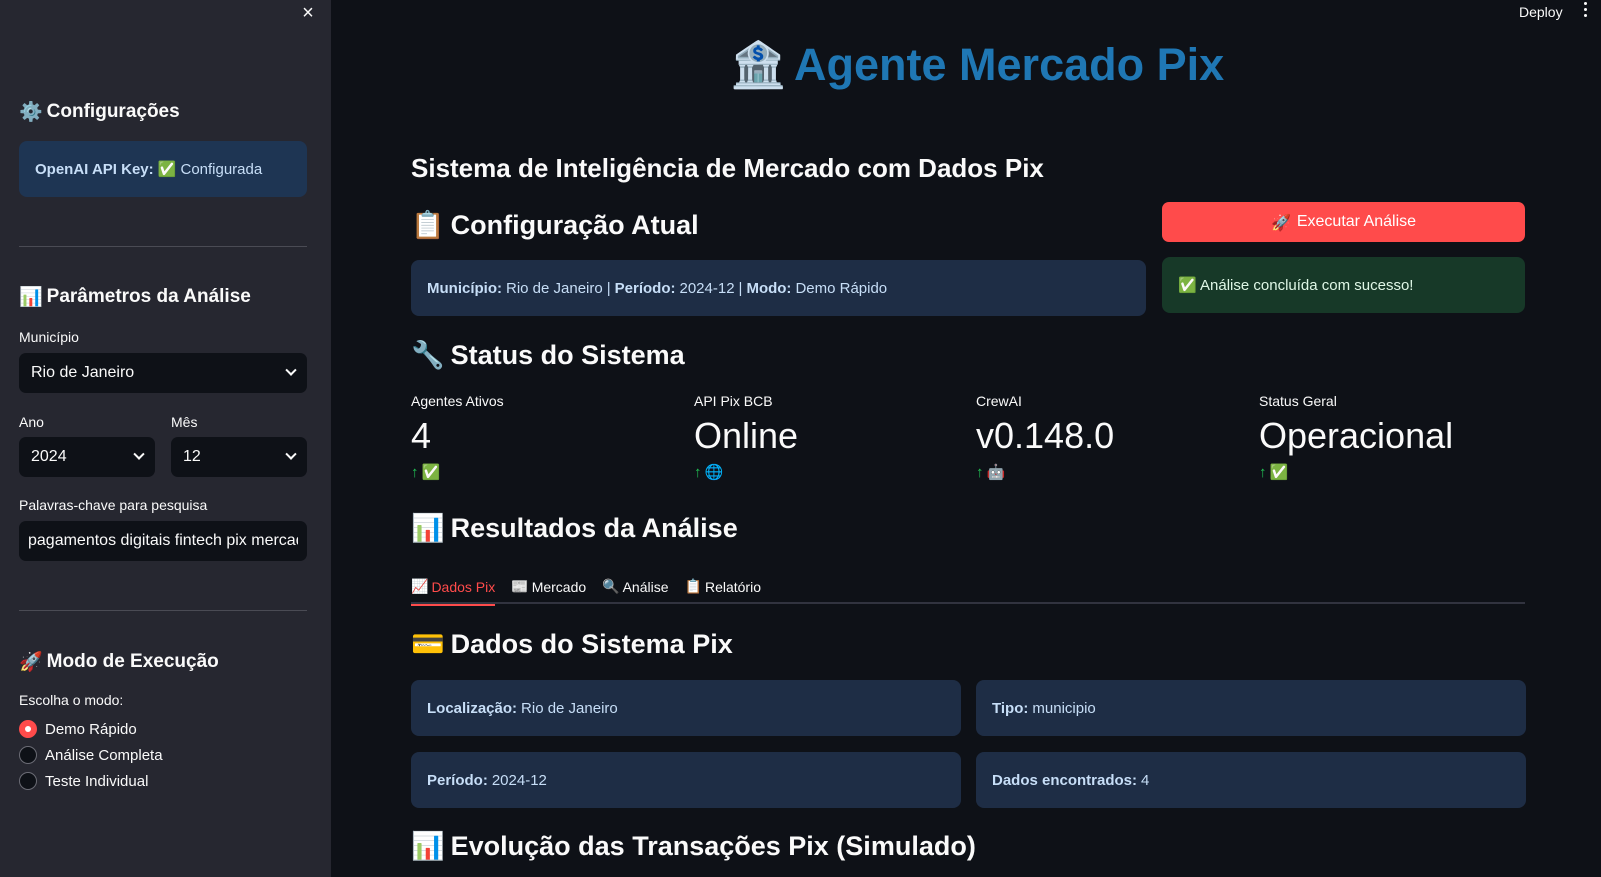 This screenshot has height=877, width=1601. Describe the element at coordinates (723, 587) in the screenshot. I see `tab-relatorio: 📋 Relatório` at that location.